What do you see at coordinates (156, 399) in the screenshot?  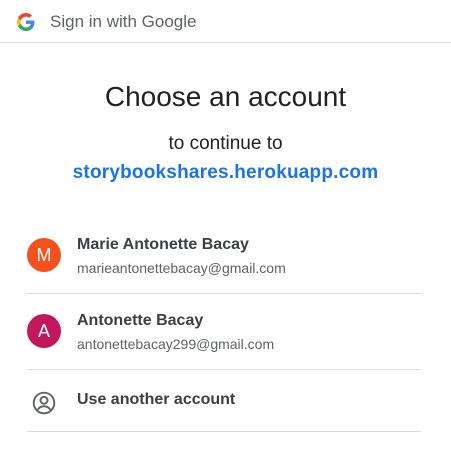 I see `use-another-account-label: Use another account` at bounding box center [156, 399].